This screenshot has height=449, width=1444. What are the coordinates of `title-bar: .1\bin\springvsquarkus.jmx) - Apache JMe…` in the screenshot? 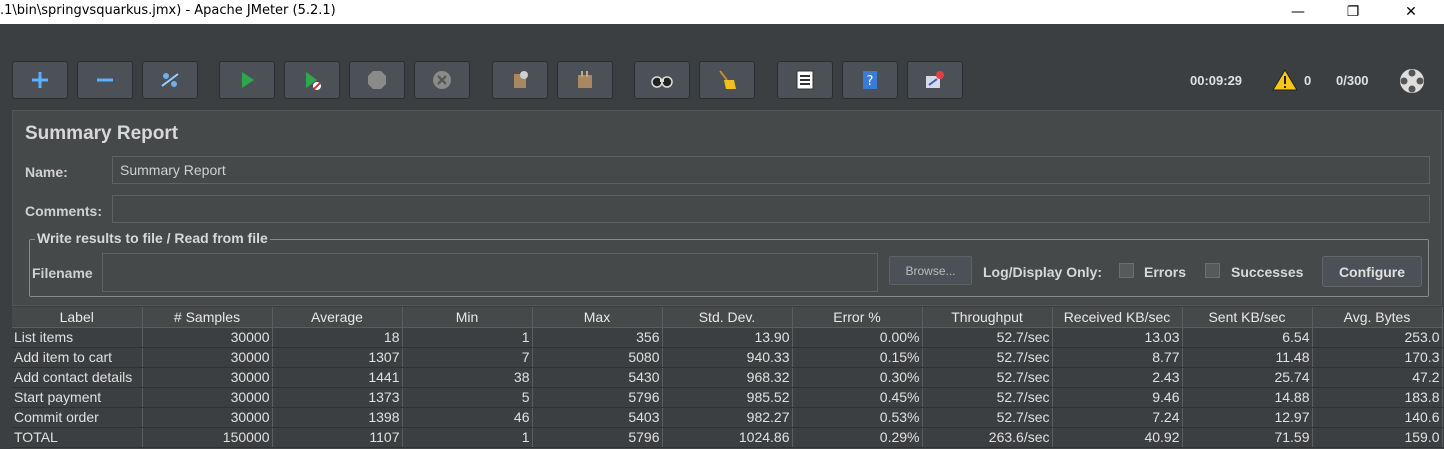 It's located at (722, 12).